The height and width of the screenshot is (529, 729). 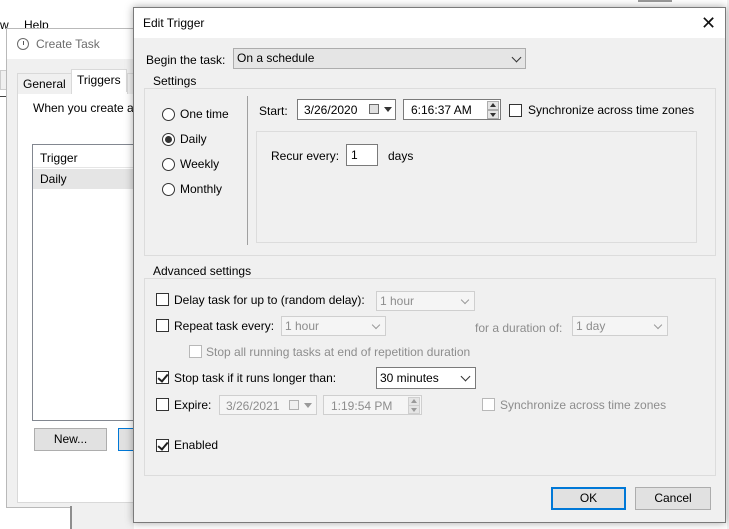 I want to click on enabled-label: Enabled, so click(x=196, y=445).